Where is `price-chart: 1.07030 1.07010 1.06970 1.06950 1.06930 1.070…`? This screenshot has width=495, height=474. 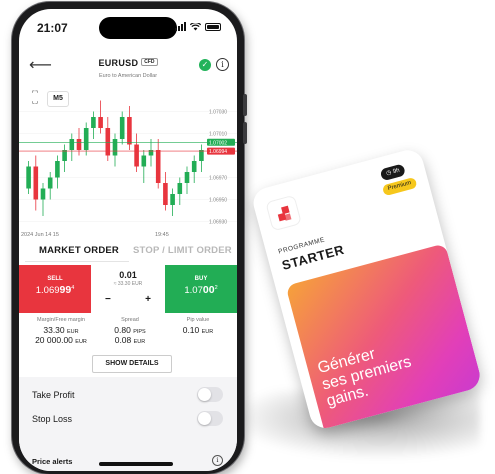 price-chart: 1.07030 1.07010 1.06970 1.06950 1.06930 1.070… is located at coordinates (128, 164).